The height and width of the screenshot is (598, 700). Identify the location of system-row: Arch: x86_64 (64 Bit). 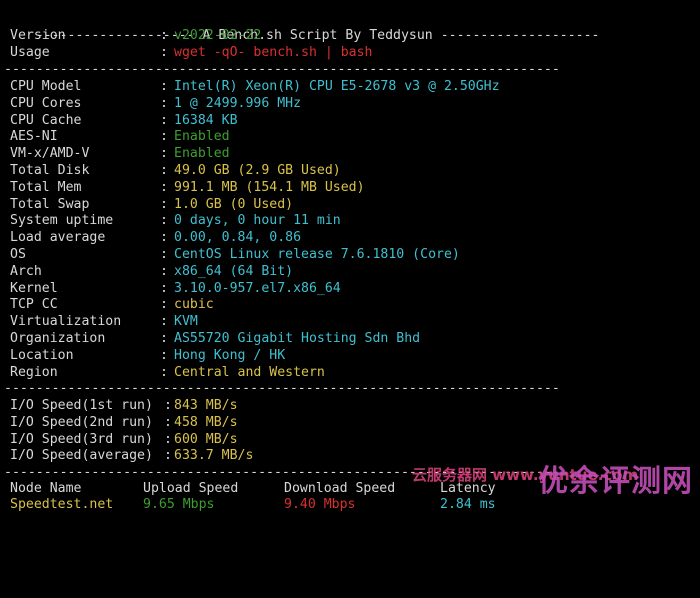
(152, 271).